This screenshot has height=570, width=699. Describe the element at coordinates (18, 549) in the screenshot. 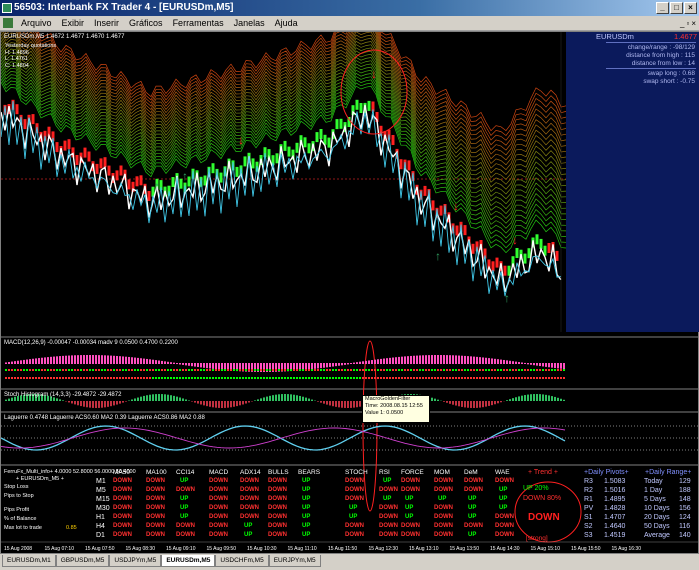

I see `time-label: 15 Aug 2008` at that location.